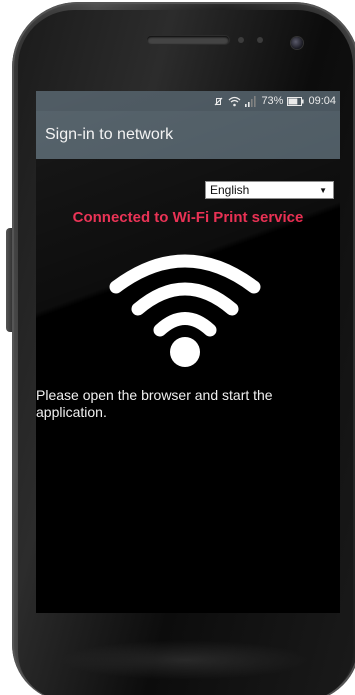 The height and width of the screenshot is (695, 355). I want to click on language-select-value: English, so click(230, 190).